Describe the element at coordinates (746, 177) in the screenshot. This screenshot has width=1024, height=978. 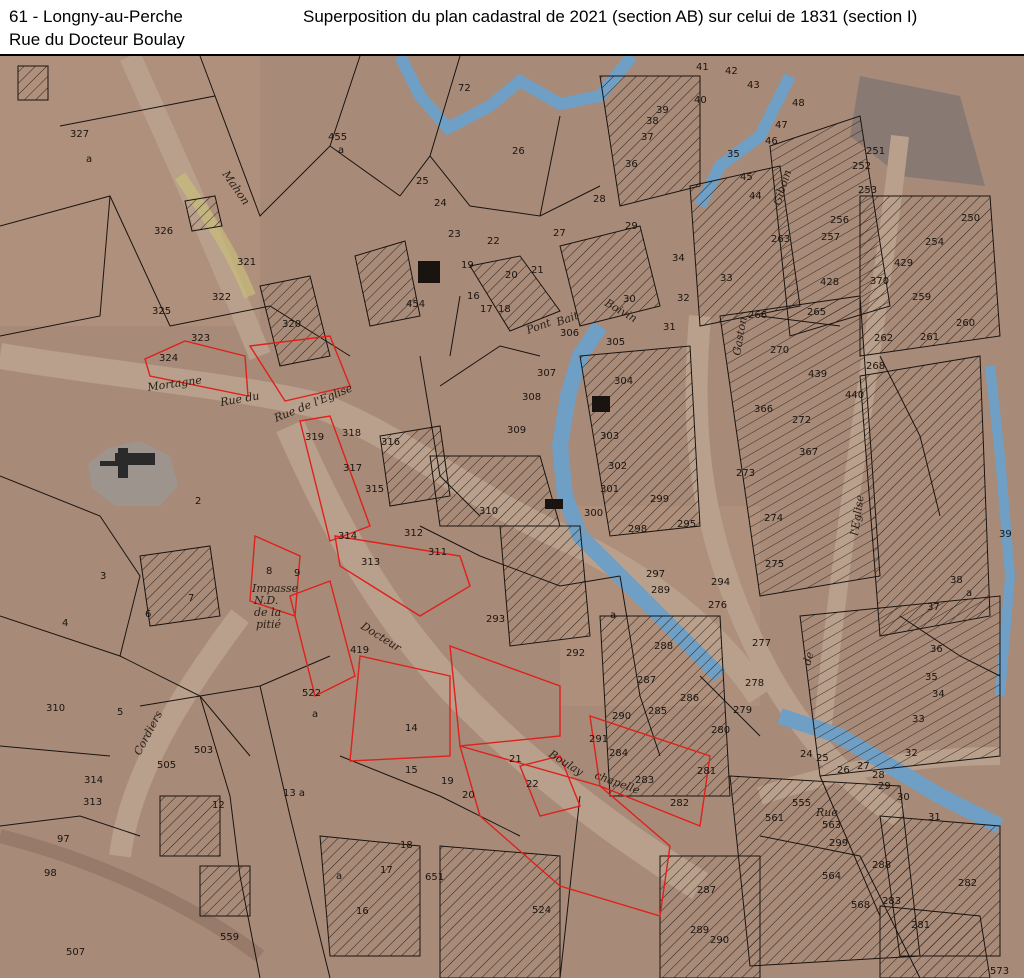
I see `parcel-number: 45` at that location.